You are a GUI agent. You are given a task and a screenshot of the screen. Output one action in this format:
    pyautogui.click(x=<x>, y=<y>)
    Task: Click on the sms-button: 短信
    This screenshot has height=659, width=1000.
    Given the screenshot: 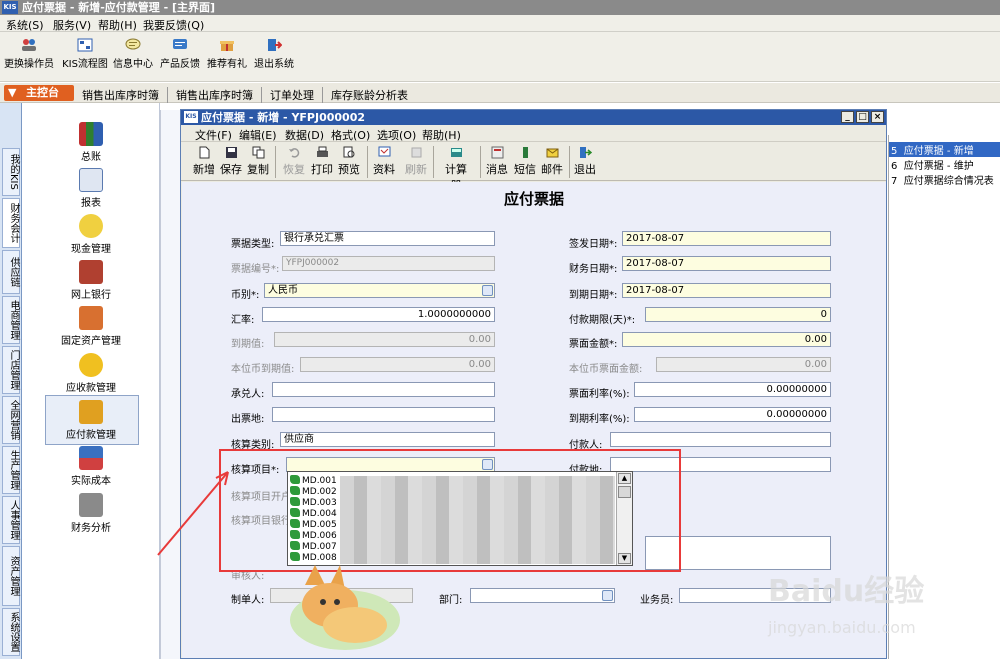 What is the action you would take?
    pyautogui.click(x=525, y=161)
    